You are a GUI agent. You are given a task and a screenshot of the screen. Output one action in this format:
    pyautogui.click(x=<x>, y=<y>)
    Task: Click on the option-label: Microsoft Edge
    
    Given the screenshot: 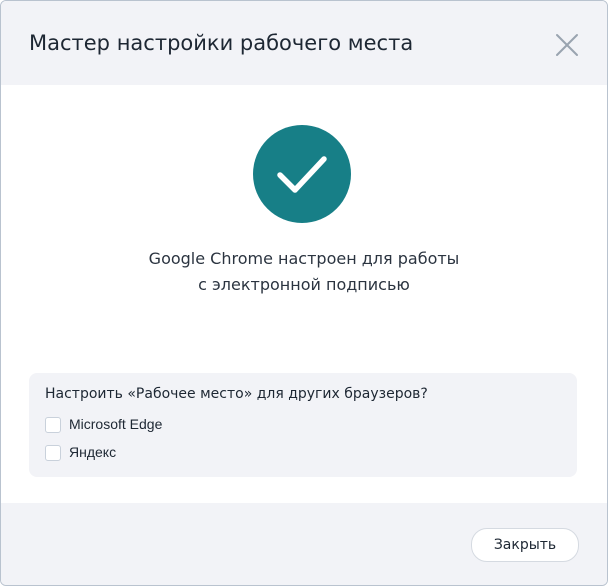 What is the action you would take?
    pyautogui.click(x=116, y=424)
    